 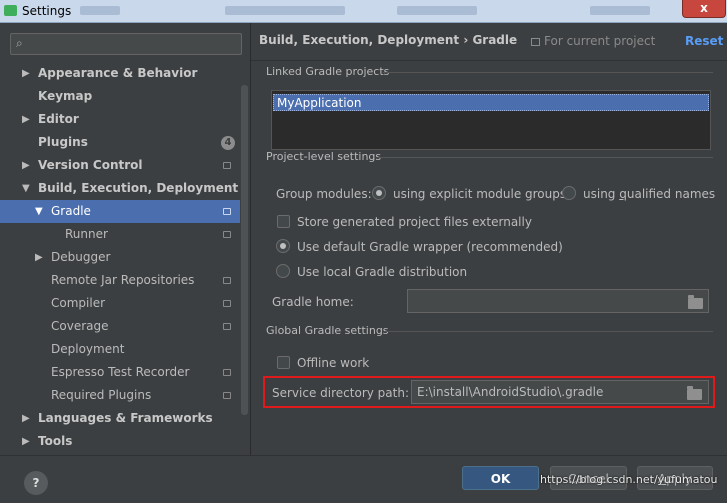 I want to click on sidebar-item-label: Plugins, so click(x=63, y=142).